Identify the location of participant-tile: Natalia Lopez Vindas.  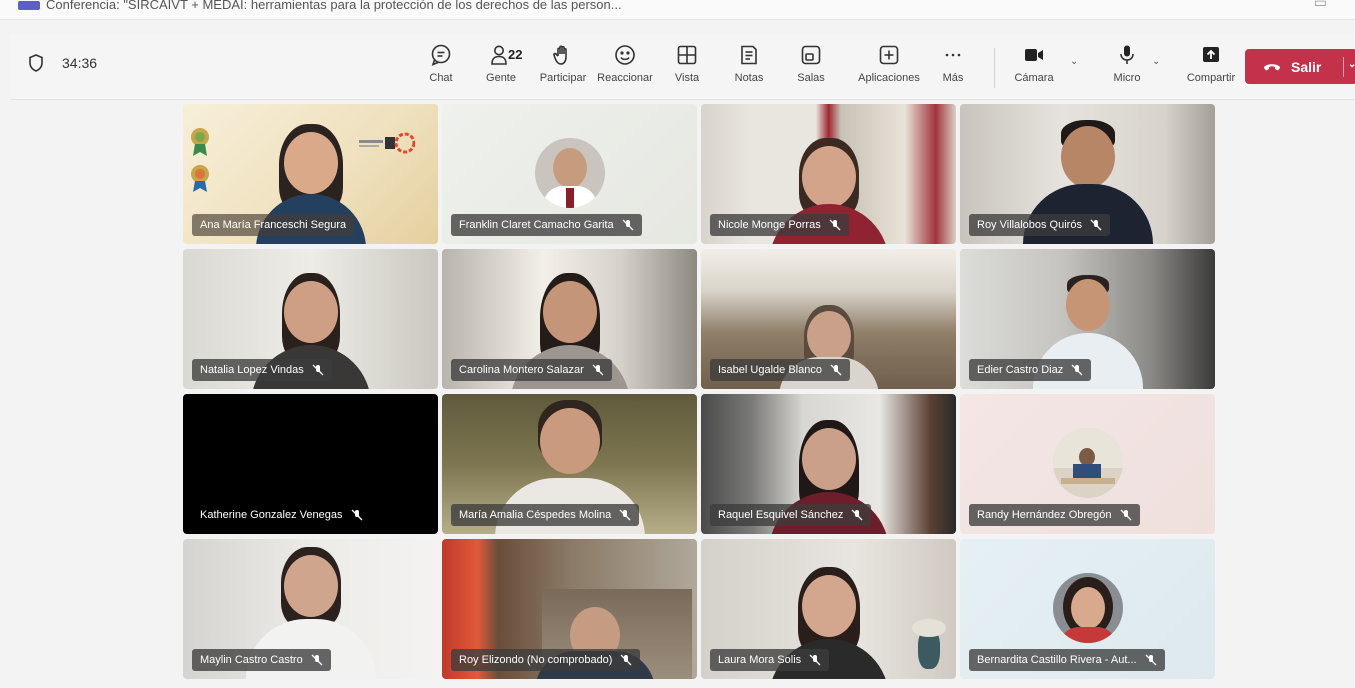
(310, 319).